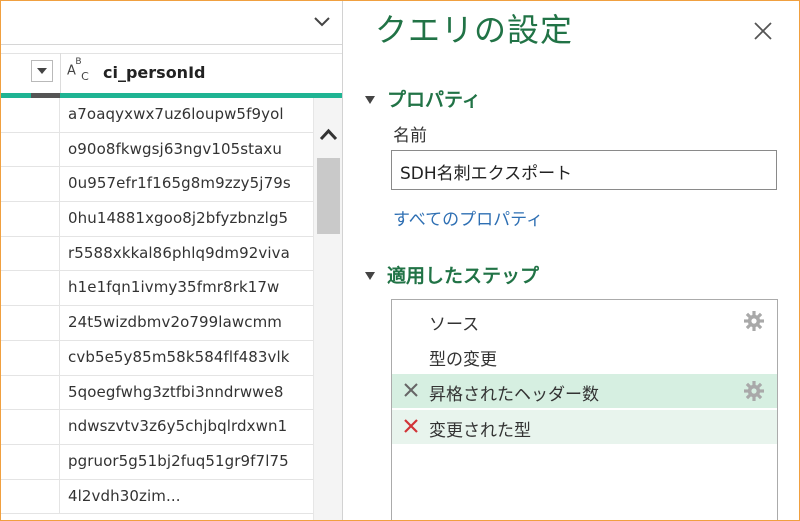 The image size is (800, 521). What do you see at coordinates (328, 309) in the screenshot?
I see `vertical-scrollbar` at bounding box center [328, 309].